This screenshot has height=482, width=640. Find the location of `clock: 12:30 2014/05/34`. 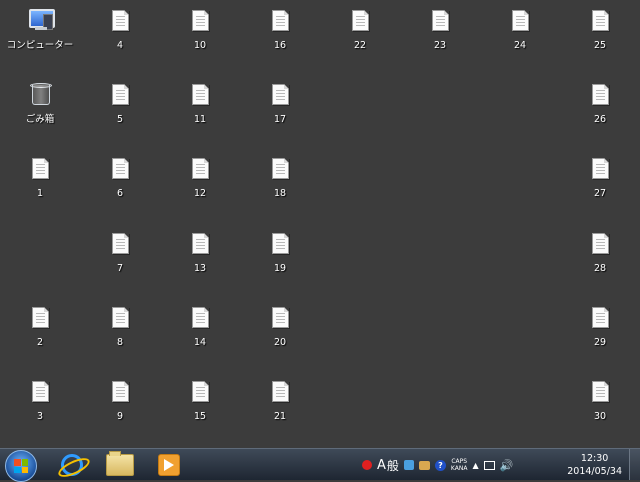

clock: 12:30 2014/05/34 is located at coordinates (594, 465).